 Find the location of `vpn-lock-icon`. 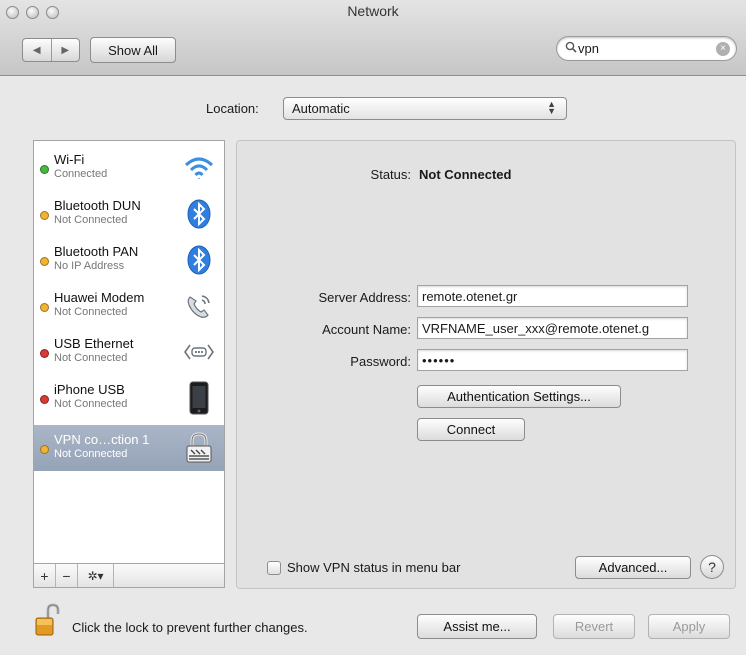

vpn-lock-icon is located at coordinates (199, 448).